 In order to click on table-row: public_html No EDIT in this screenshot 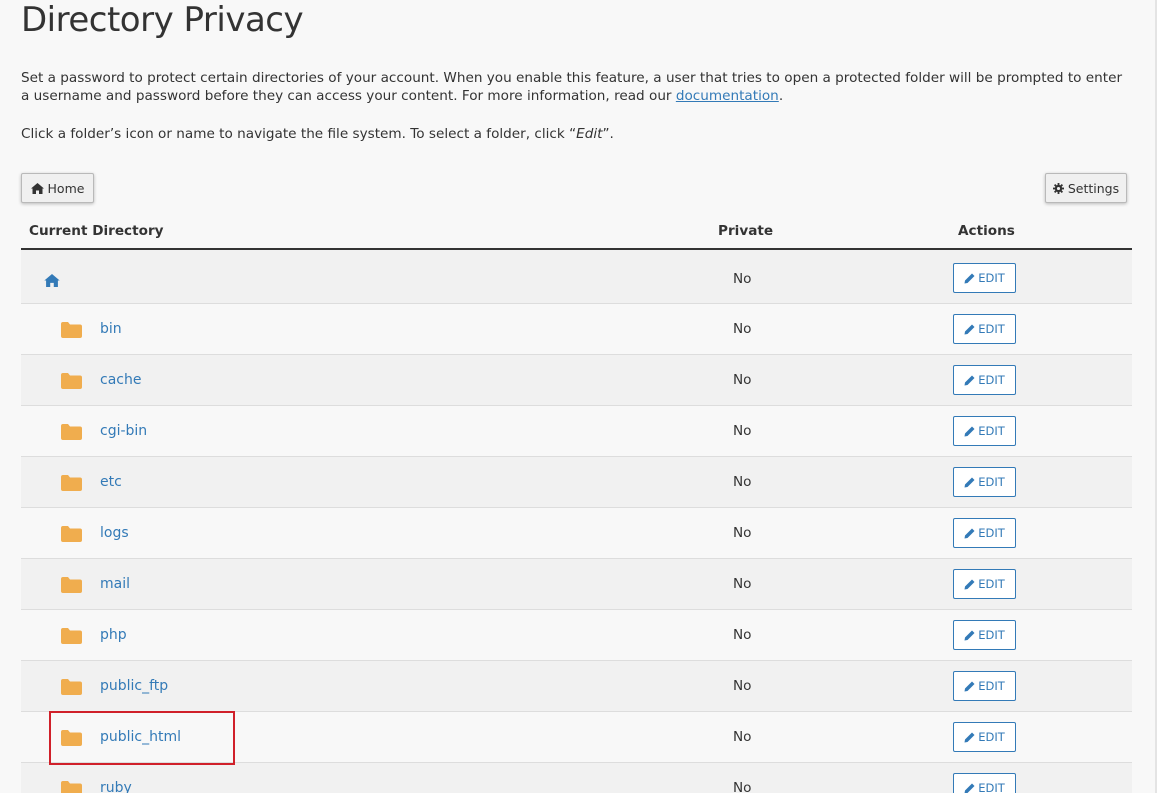, I will do `click(576, 737)`.